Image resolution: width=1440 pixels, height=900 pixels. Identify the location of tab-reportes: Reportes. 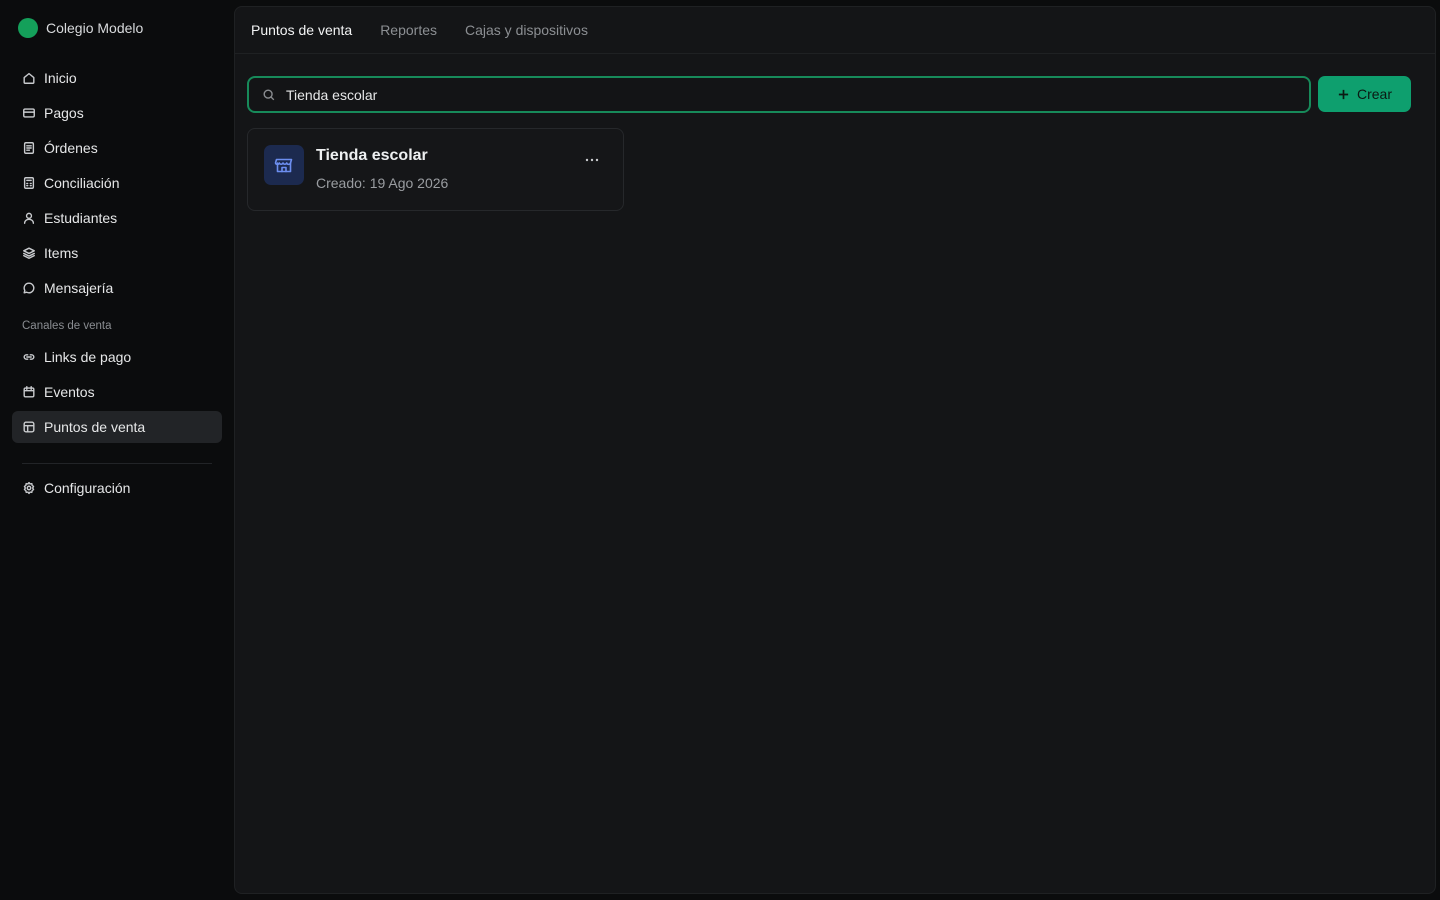
(408, 30).